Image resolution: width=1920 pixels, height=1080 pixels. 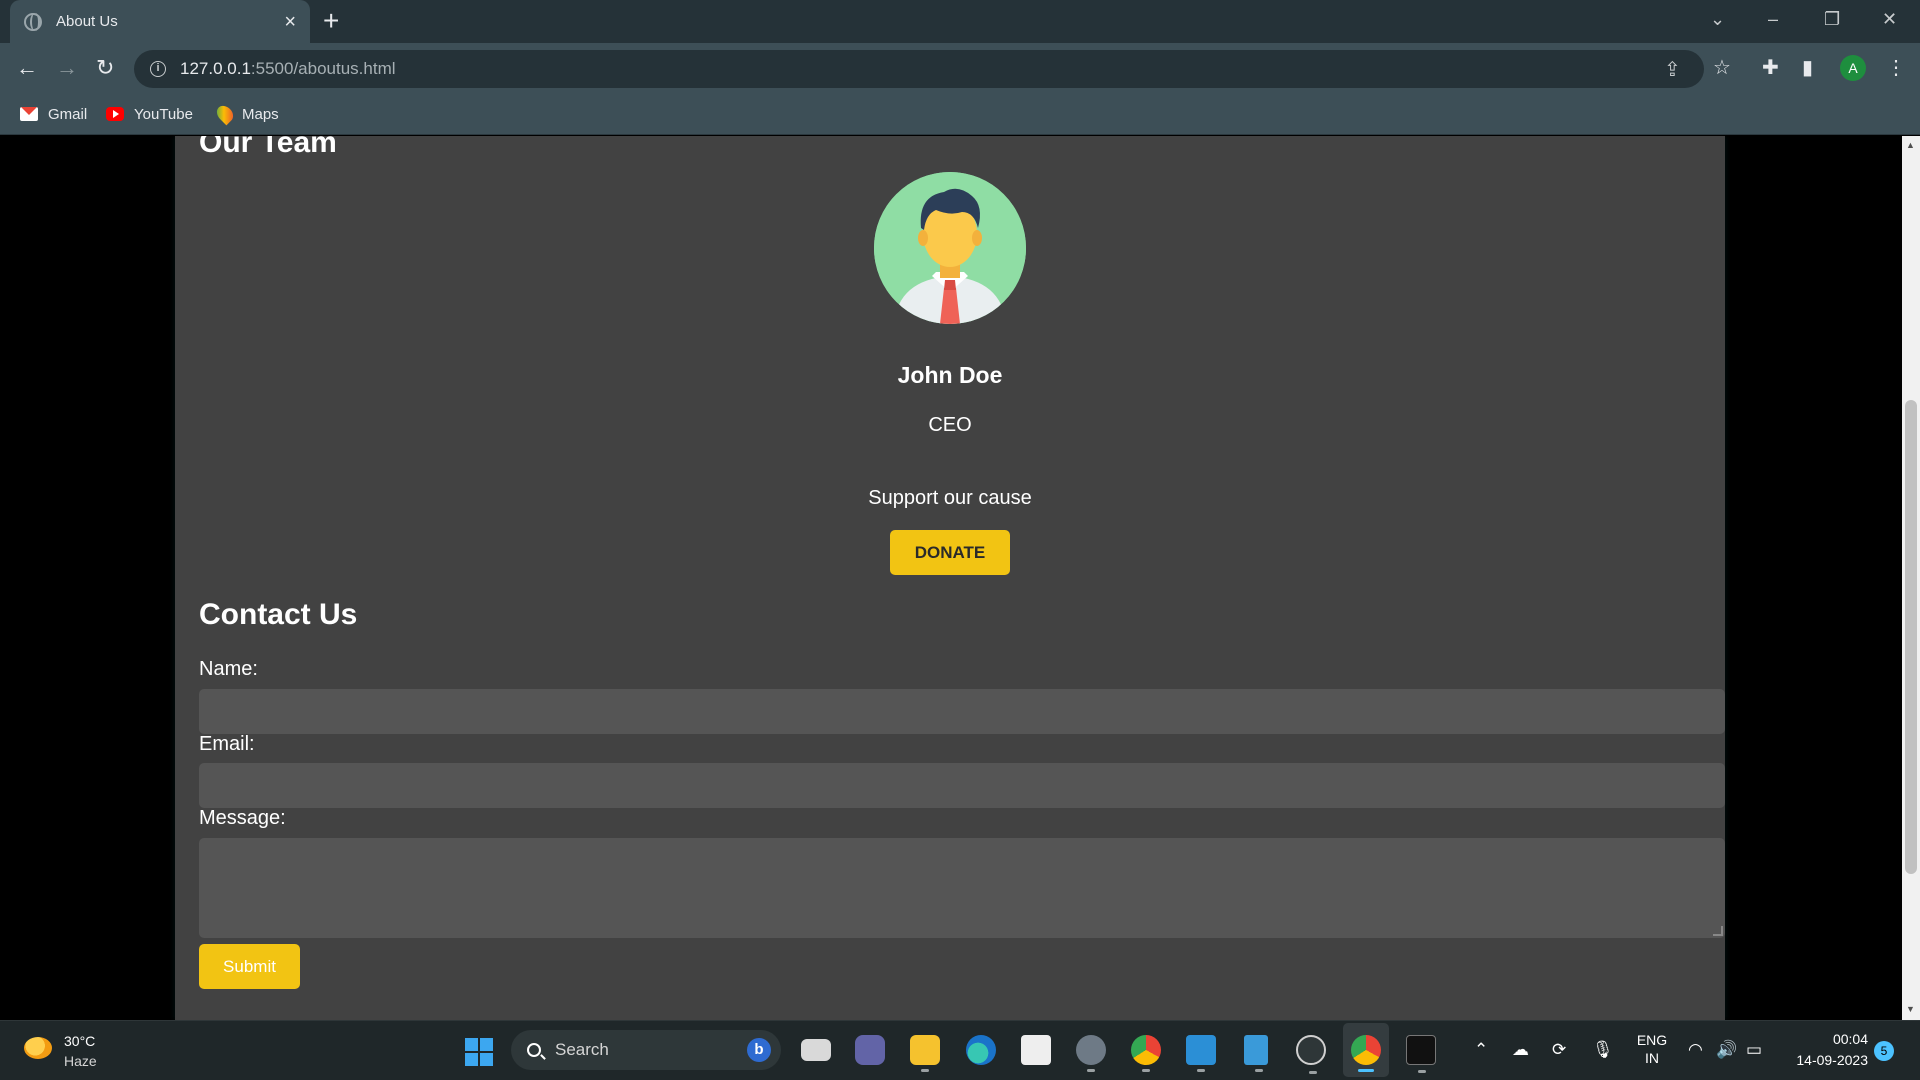 What do you see at coordinates (1036, 1050) in the screenshot?
I see `microsoft-store-icon` at bounding box center [1036, 1050].